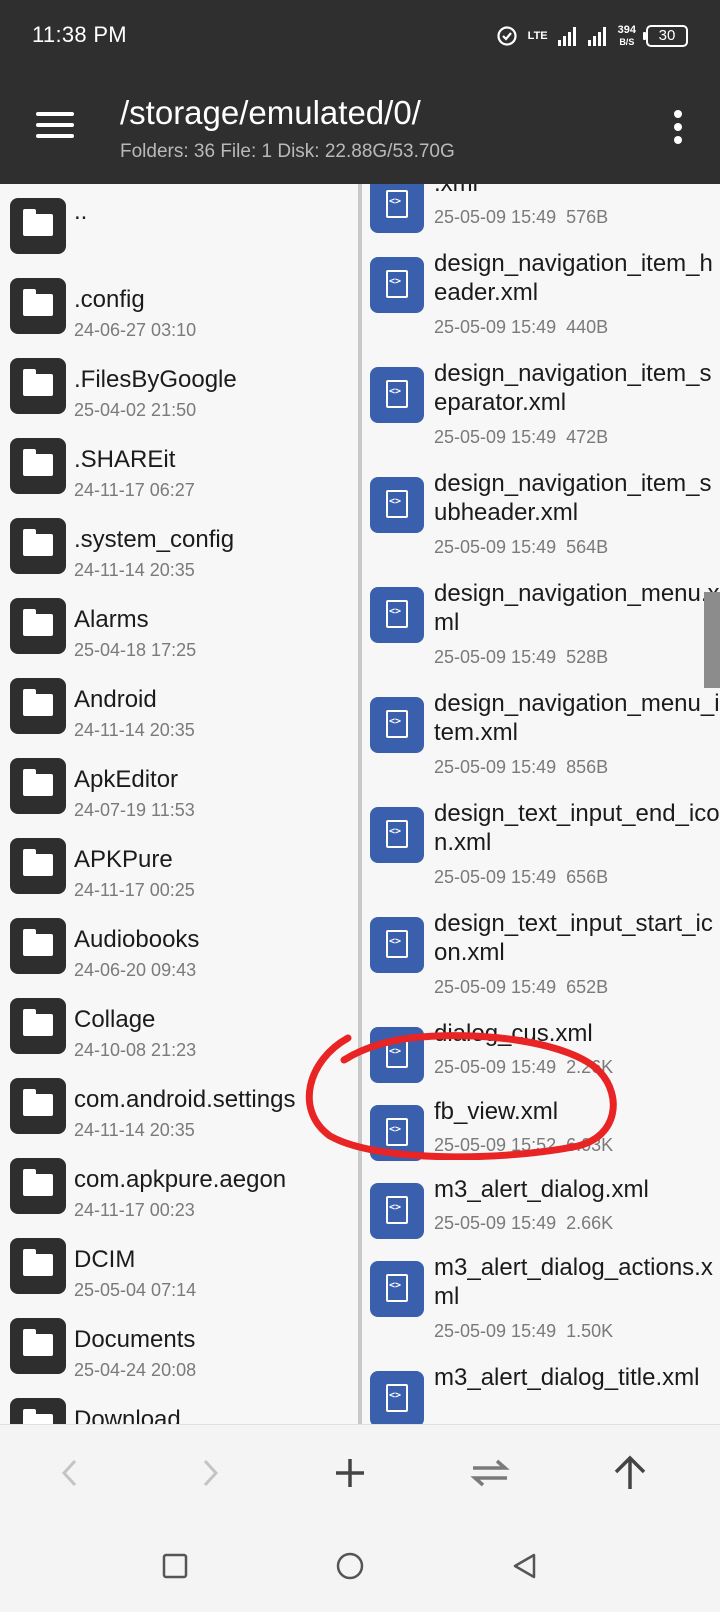 This screenshot has height=1612, width=720. What do you see at coordinates (573, 1282) in the screenshot?
I see `file-name: m3_alert_dialog_actions.xml` at bounding box center [573, 1282].